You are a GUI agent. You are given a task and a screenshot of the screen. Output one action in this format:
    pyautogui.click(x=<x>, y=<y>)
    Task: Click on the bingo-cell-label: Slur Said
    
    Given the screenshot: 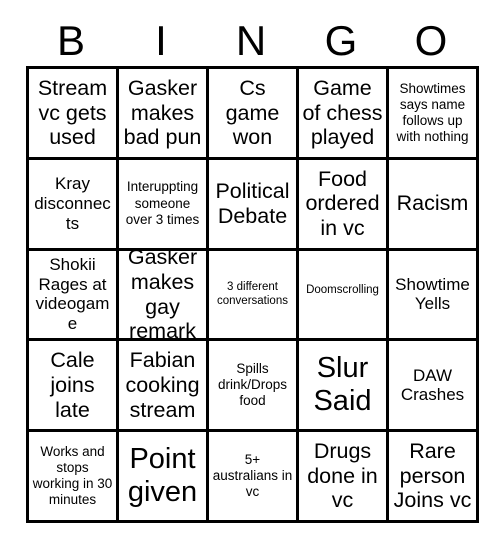 What is the action you would take?
    pyautogui.click(x=342, y=385)
    